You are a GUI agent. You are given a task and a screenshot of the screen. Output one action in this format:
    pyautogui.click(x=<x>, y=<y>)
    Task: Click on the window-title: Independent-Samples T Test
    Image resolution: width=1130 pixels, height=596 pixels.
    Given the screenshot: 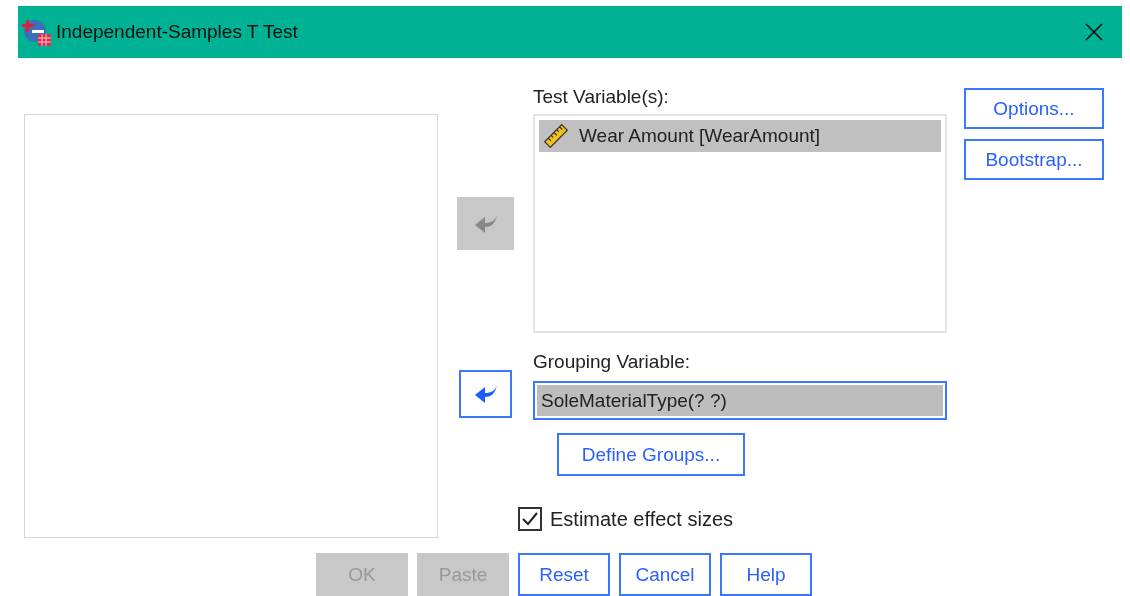 What is the action you would take?
    pyautogui.click(x=177, y=32)
    